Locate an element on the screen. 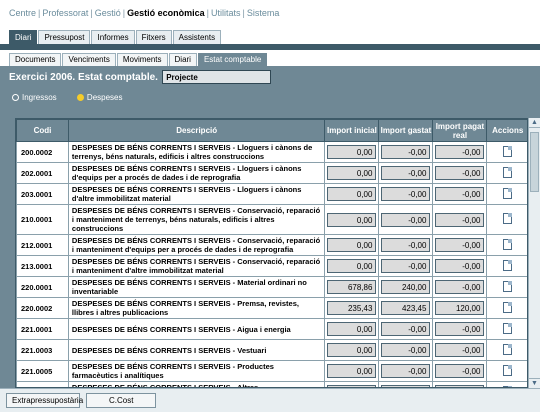  tab-pressupost: Pressupost is located at coordinates (64, 37).